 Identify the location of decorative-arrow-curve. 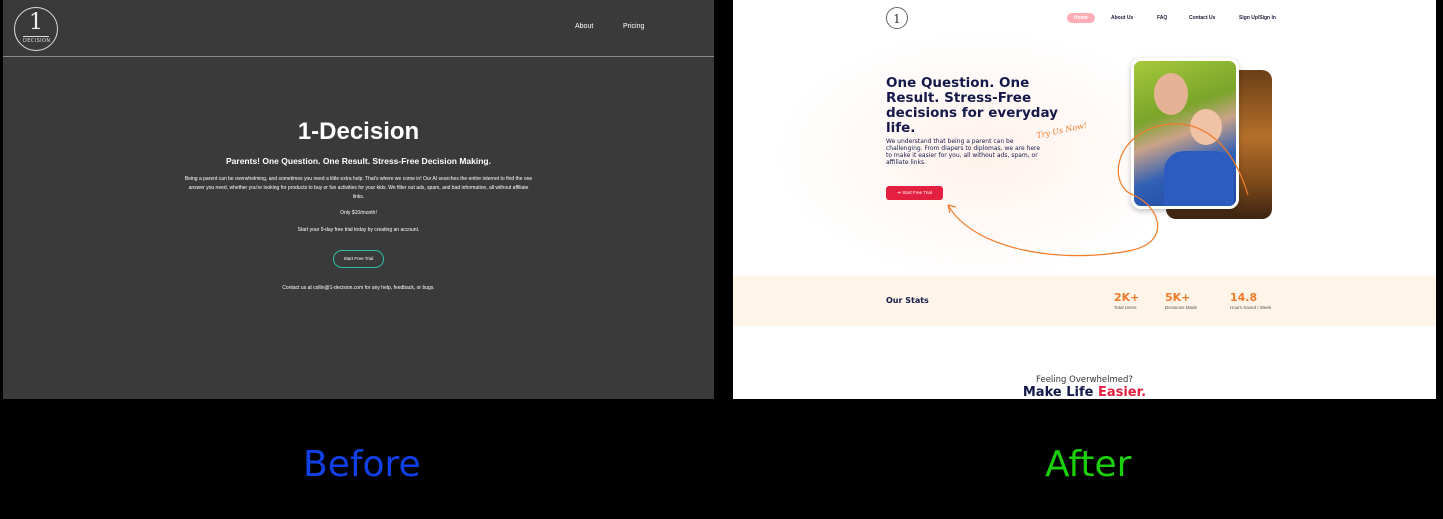
(1098, 190).